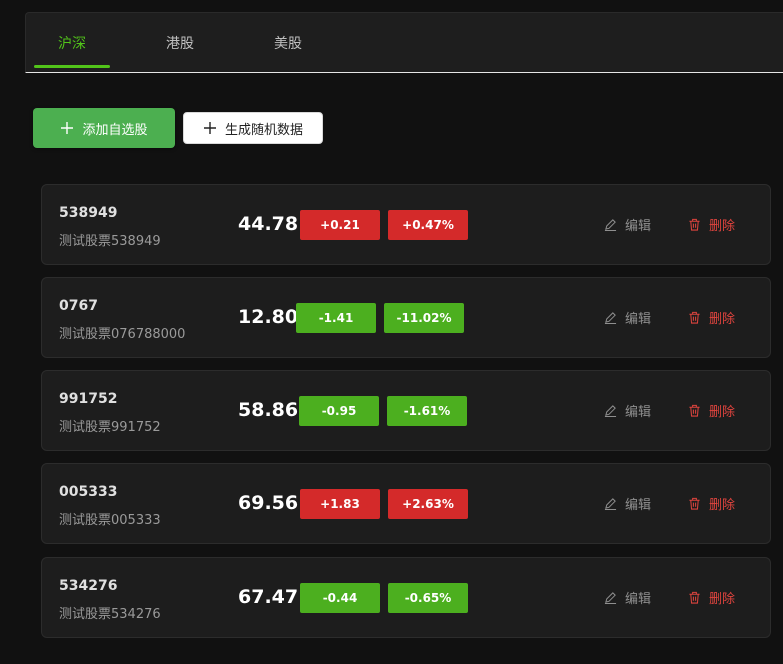 Image resolution: width=783 pixels, height=664 pixels. Describe the element at coordinates (122, 334) in the screenshot. I see `stock-name: 测试股票076788000` at that location.